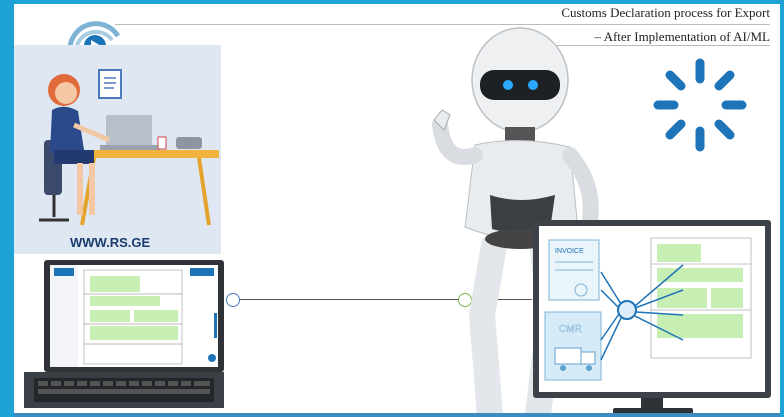  What do you see at coordinates (652, 318) in the screenshot?
I see `monitor-icon: INVOICE CMR` at bounding box center [652, 318].